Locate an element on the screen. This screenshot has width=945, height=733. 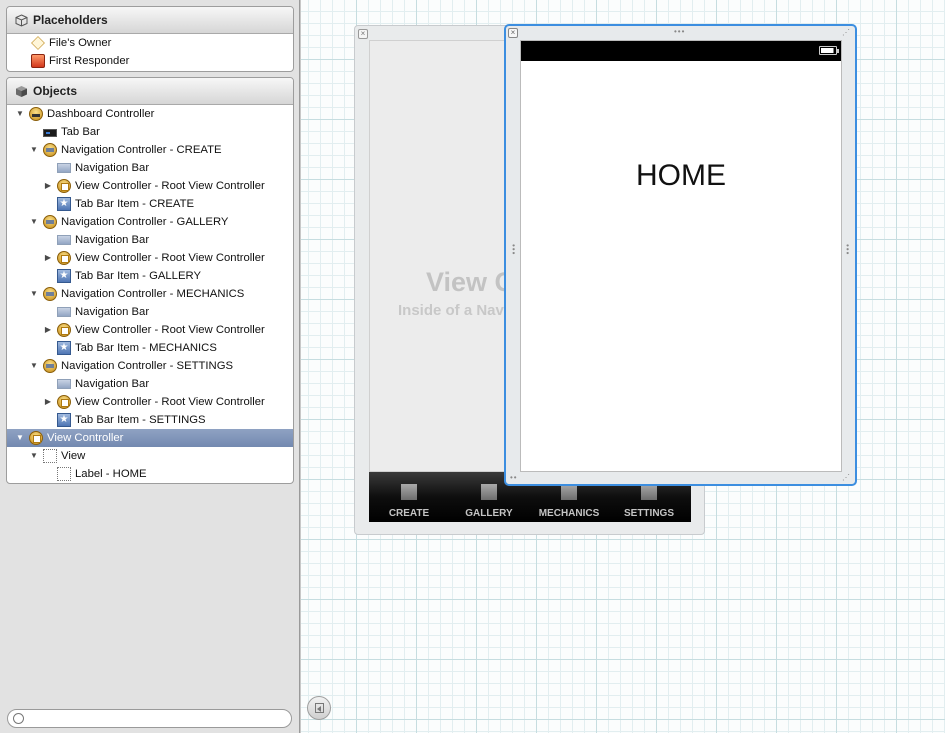
tab-item-label: SETTINGS is located at coordinates (648, 513).